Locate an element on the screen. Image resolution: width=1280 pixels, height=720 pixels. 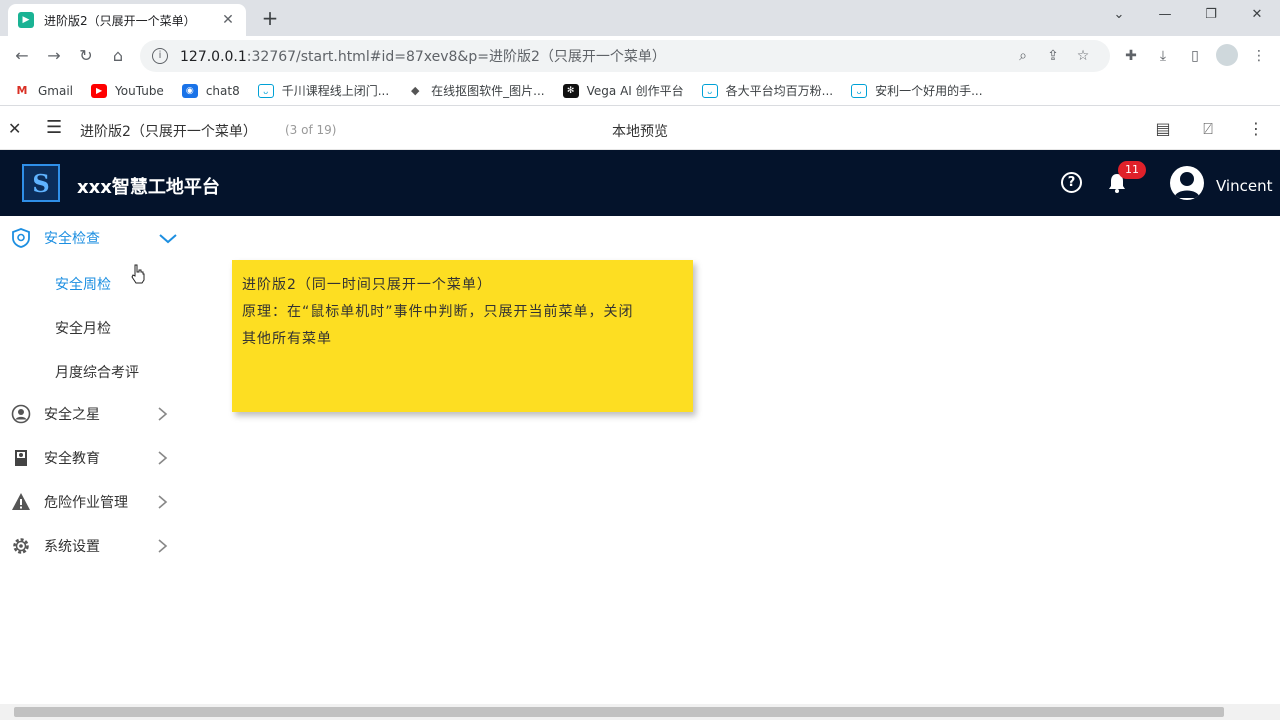
close-window-button: ✕ is located at coordinates (1257, 15).